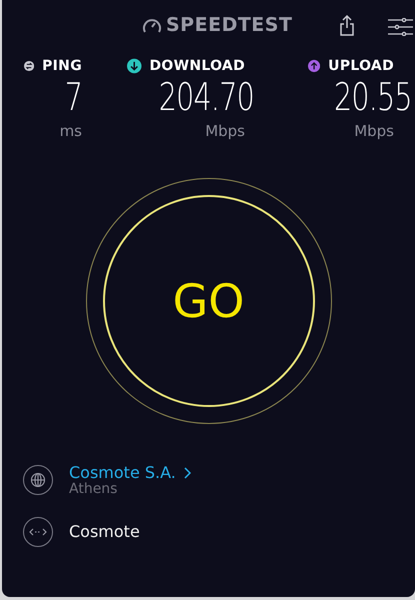 Image resolution: width=415 pixels, height=600 pixels. Describe the element at coordinates (401, 27) in the screenshot. I see `settings-icon` at that location.